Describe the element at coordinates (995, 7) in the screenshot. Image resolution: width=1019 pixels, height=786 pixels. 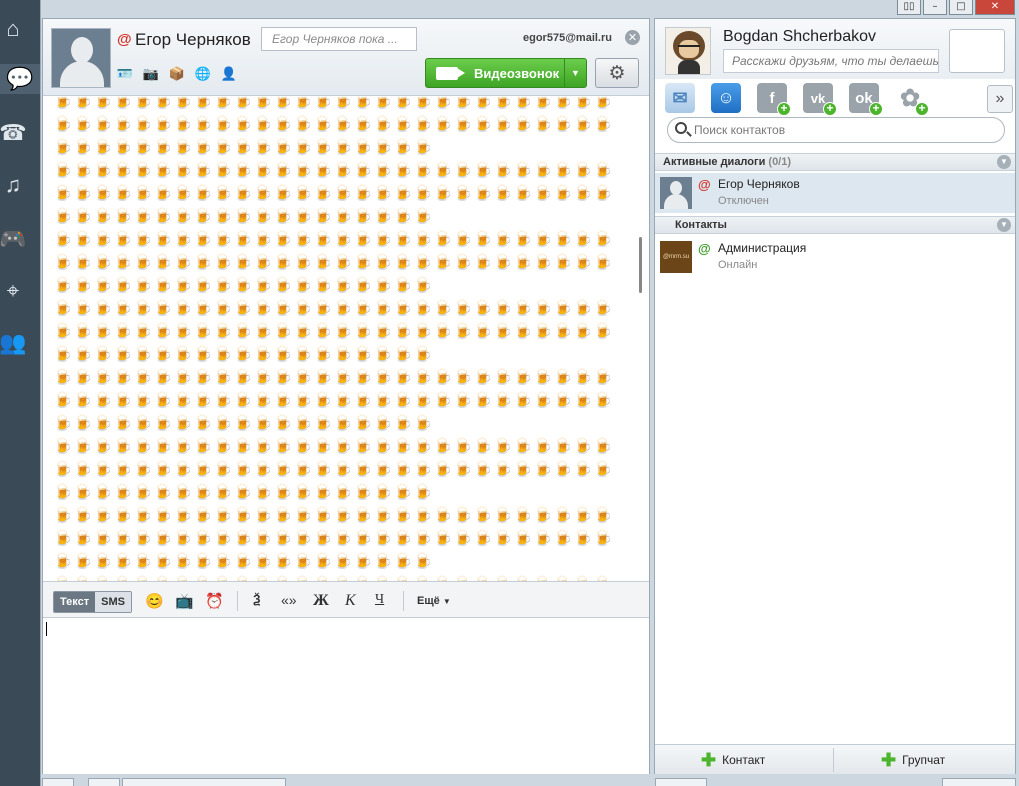
I see `close-window-button: ✕` at that location.